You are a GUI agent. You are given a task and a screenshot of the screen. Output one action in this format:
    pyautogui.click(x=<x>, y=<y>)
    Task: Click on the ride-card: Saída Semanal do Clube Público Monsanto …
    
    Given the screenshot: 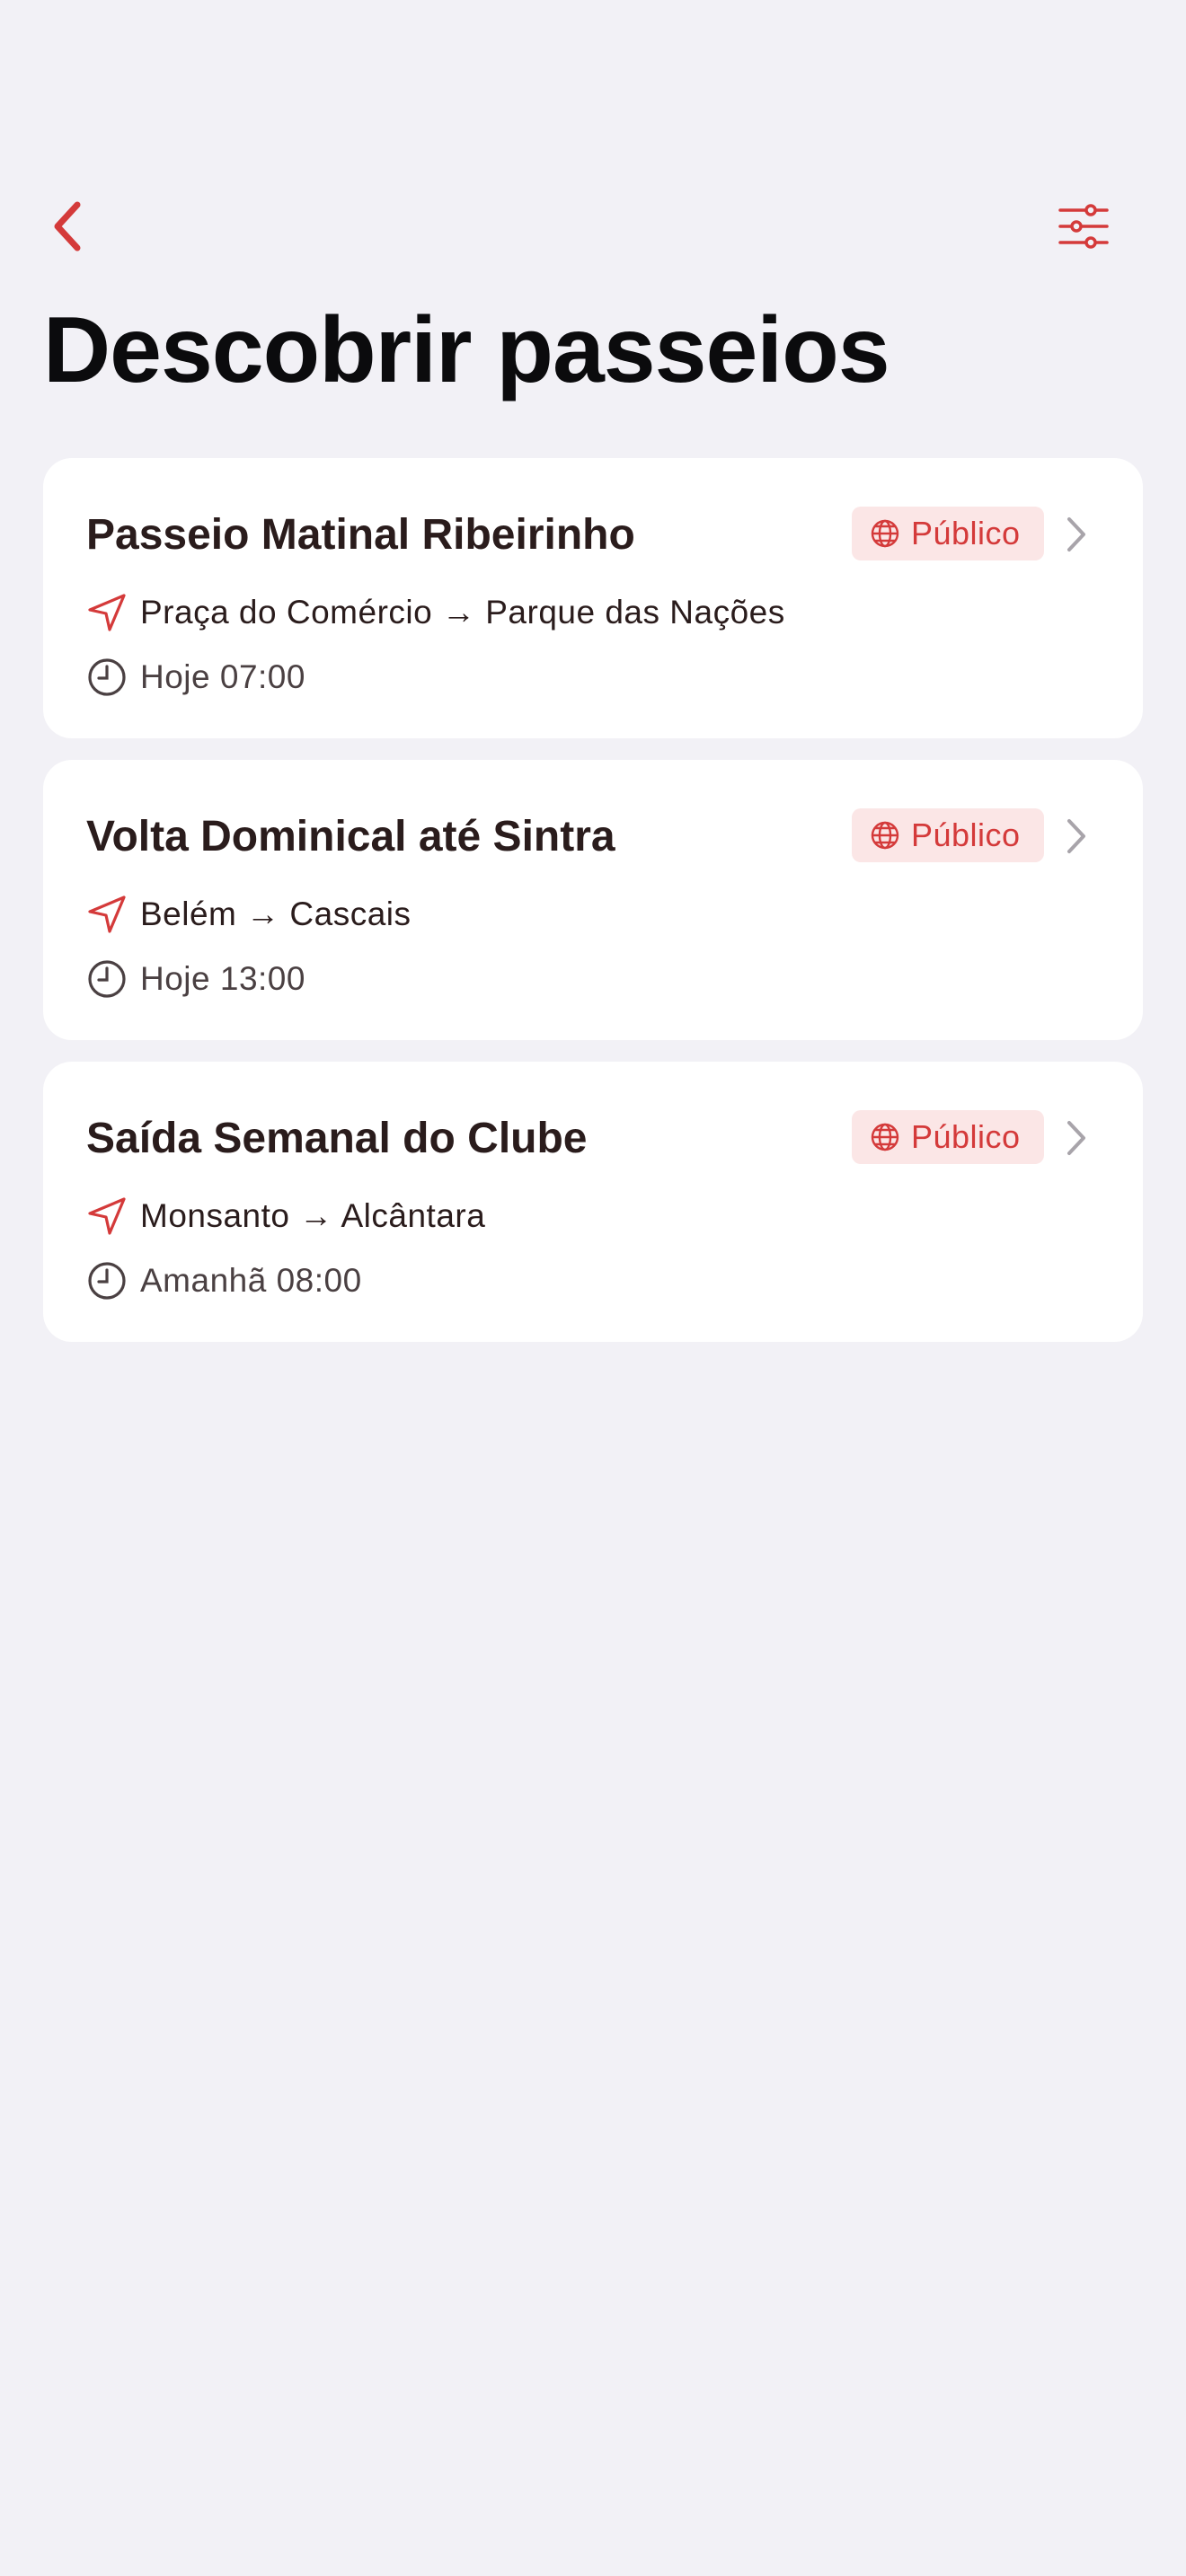 What is the action you would take?
    pyautogui.click(x=593, y=1202)
    